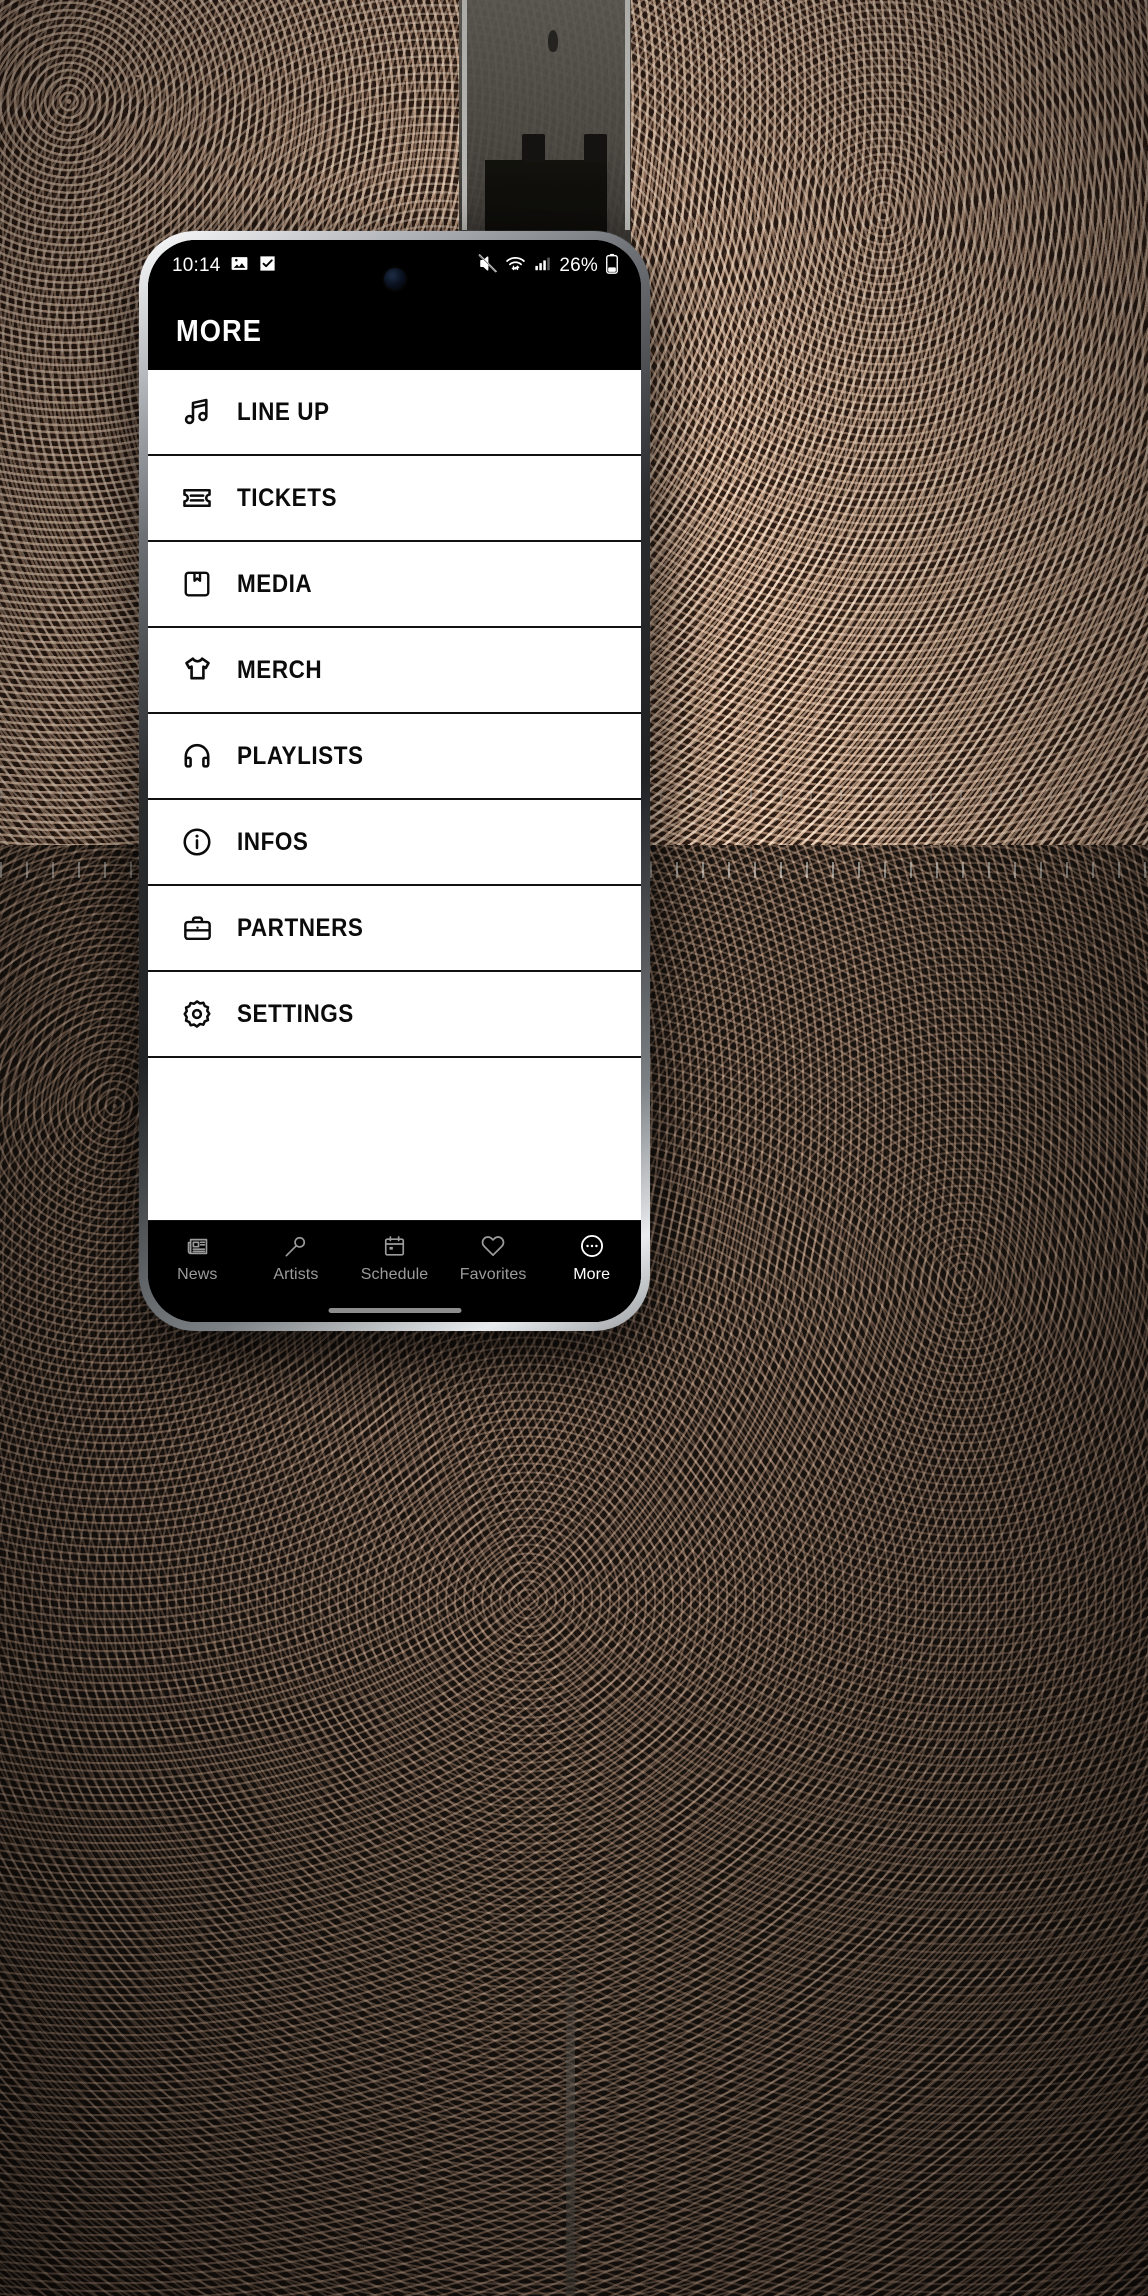  I want to click on menu-item-tickets: TICKETS, so click(394, 499).